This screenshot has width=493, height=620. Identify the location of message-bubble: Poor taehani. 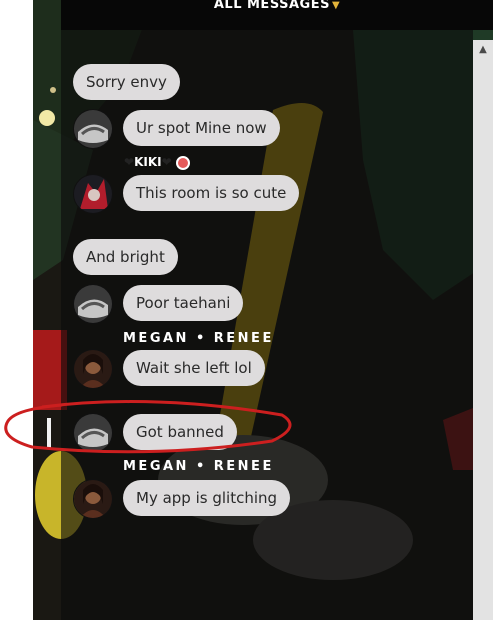
(183, 303).